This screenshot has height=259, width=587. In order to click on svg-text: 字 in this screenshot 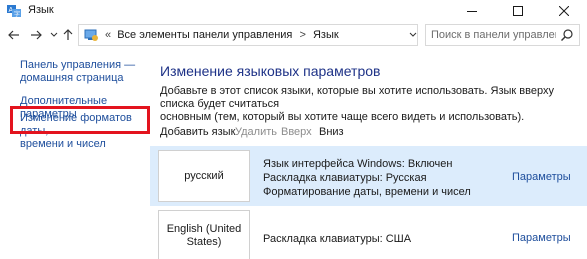, I will do `click(17, 14)`.